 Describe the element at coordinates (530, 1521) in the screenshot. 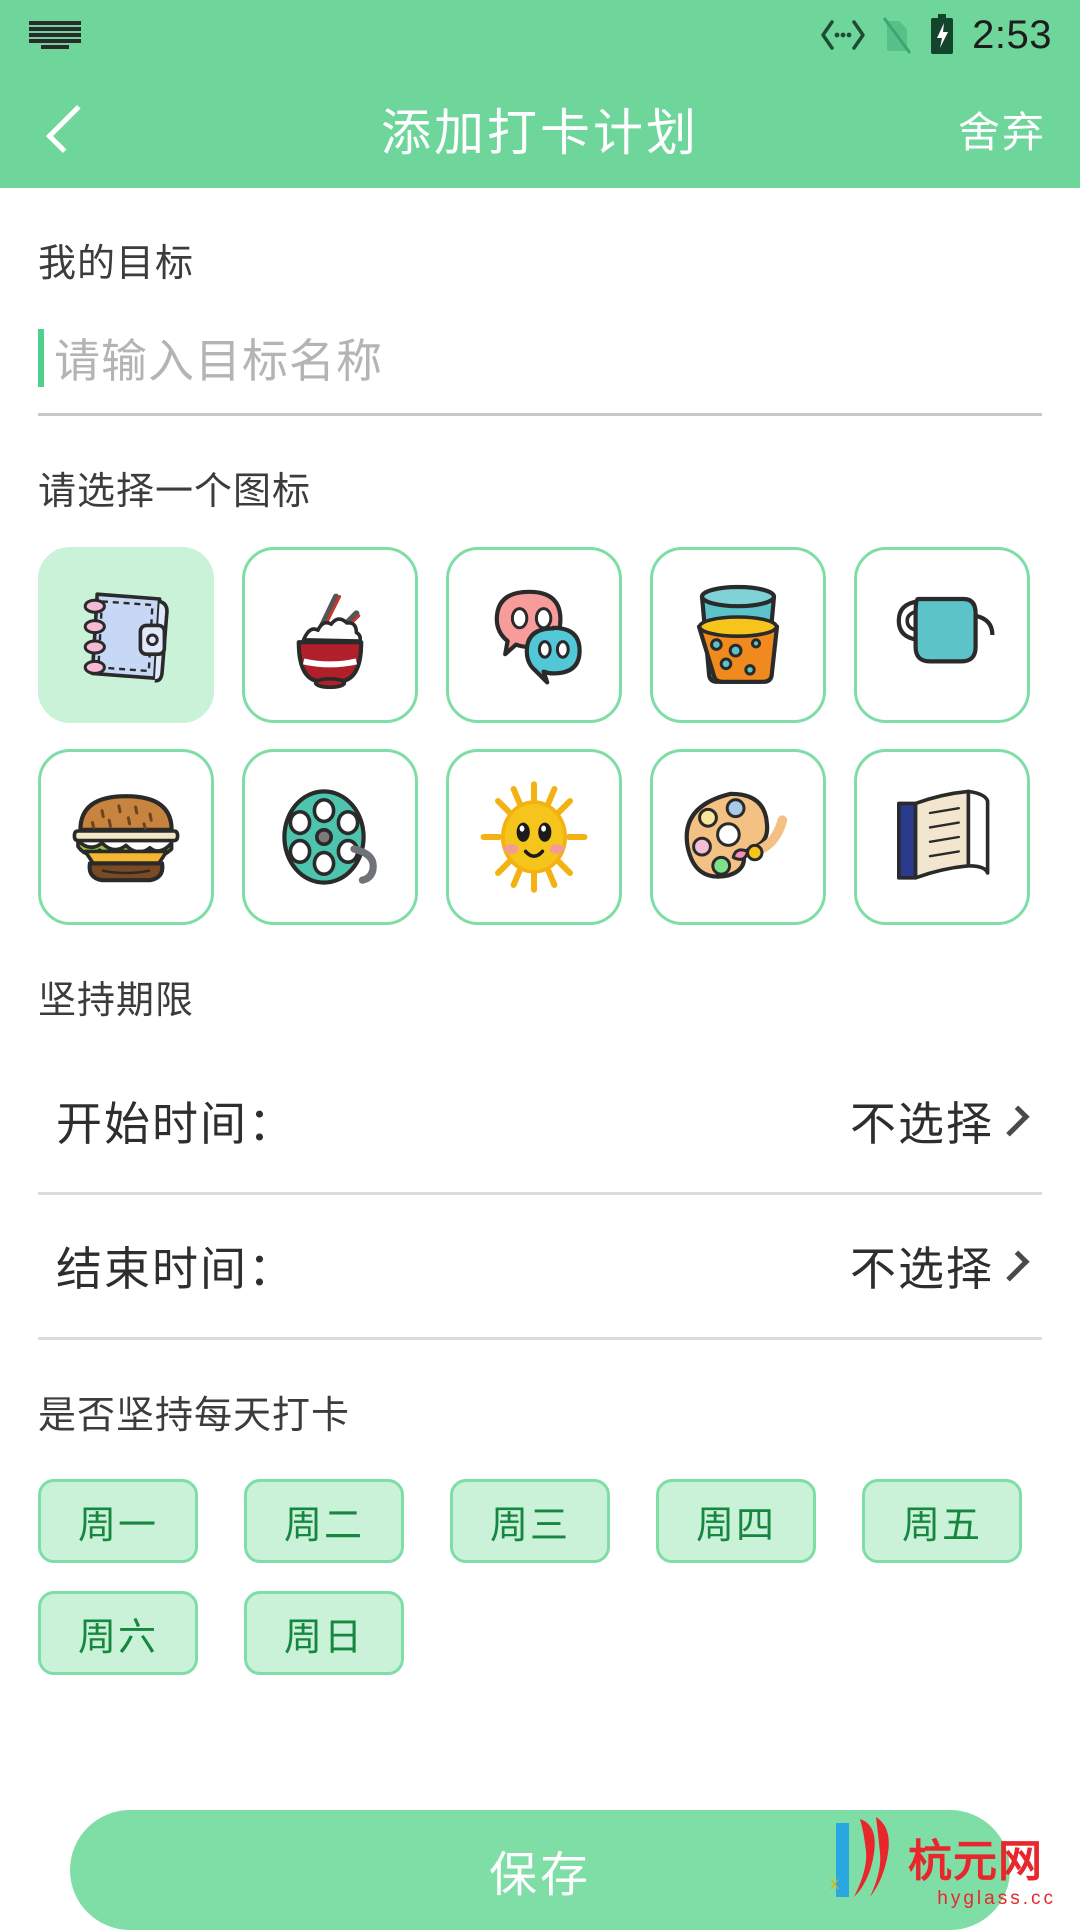

I see `weekday-chip-wed: 周三` at that location.